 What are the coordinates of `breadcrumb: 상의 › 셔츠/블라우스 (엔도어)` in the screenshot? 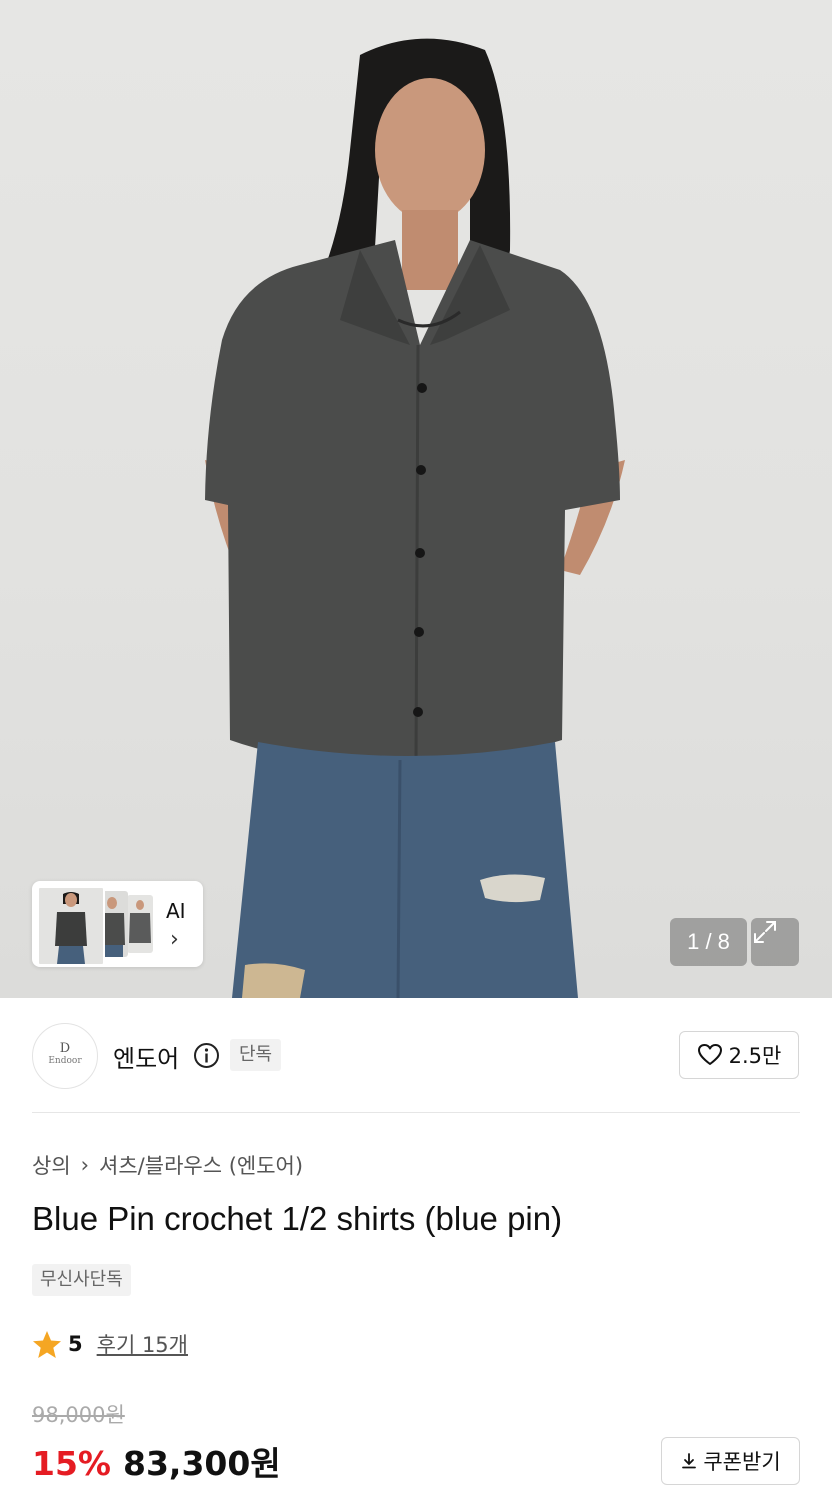 It's located at (167, 1165).